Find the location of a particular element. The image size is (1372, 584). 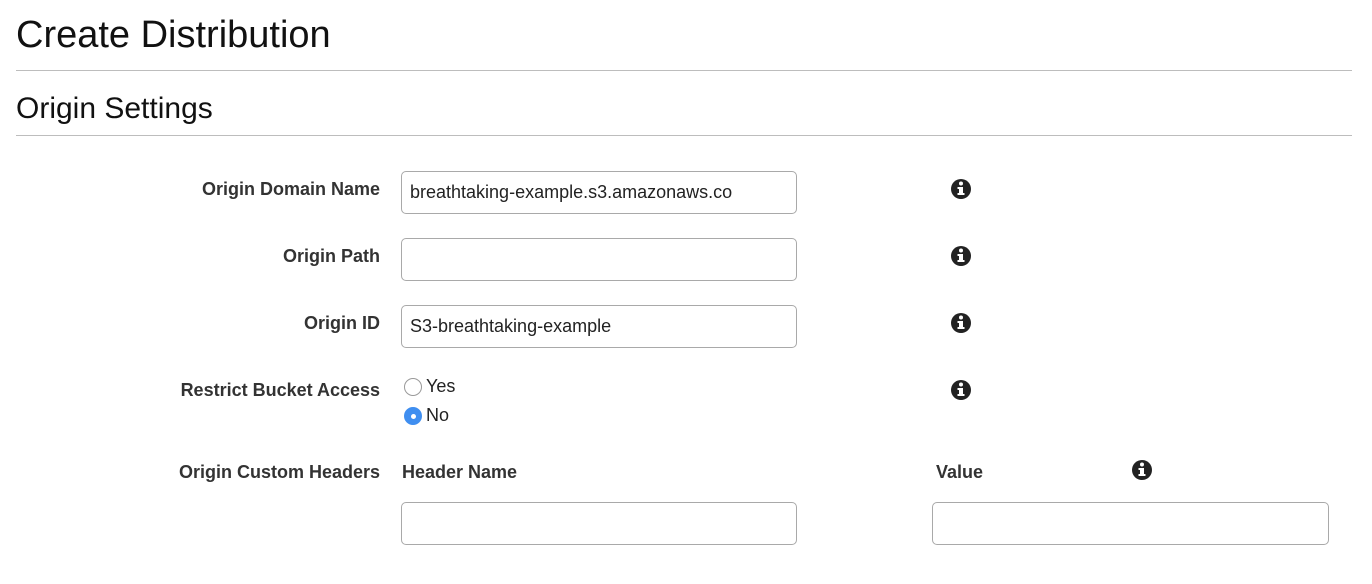

origin-path-input is located at coordinates (599, 259).